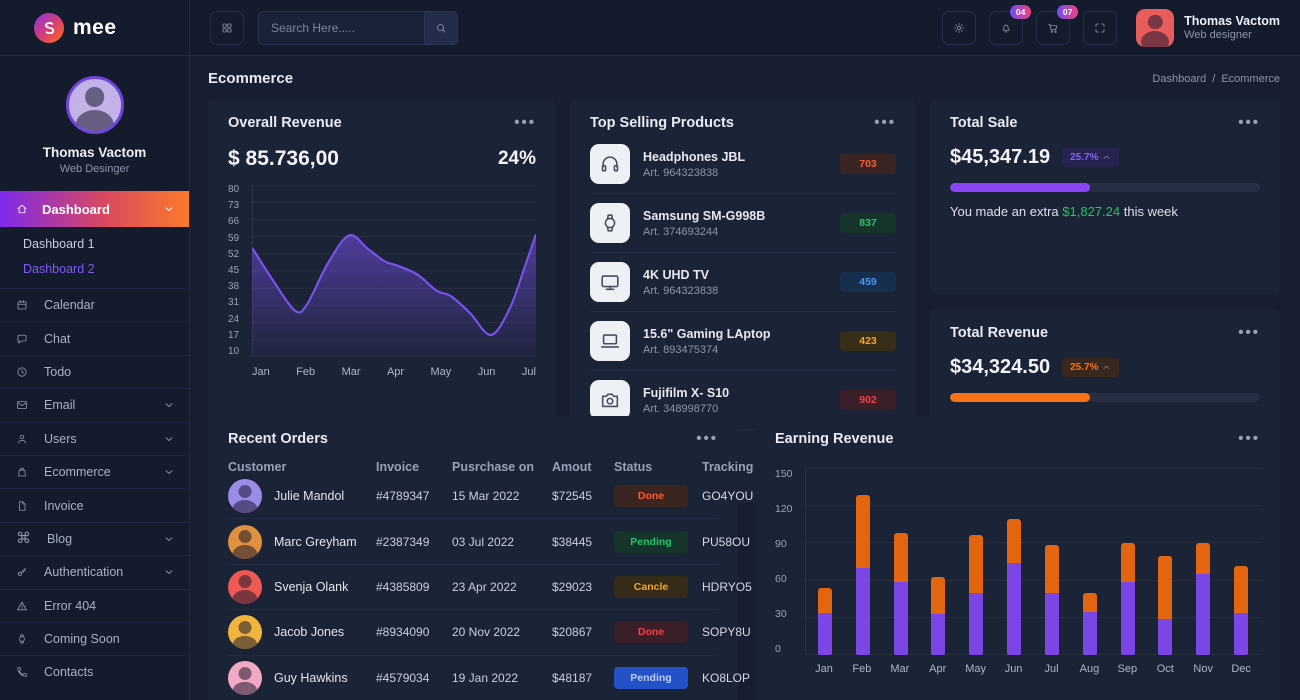 The height and width of the screenshot is (700, 1300). I want to click on tracking-code: SOPY8U, so click(726, 632).